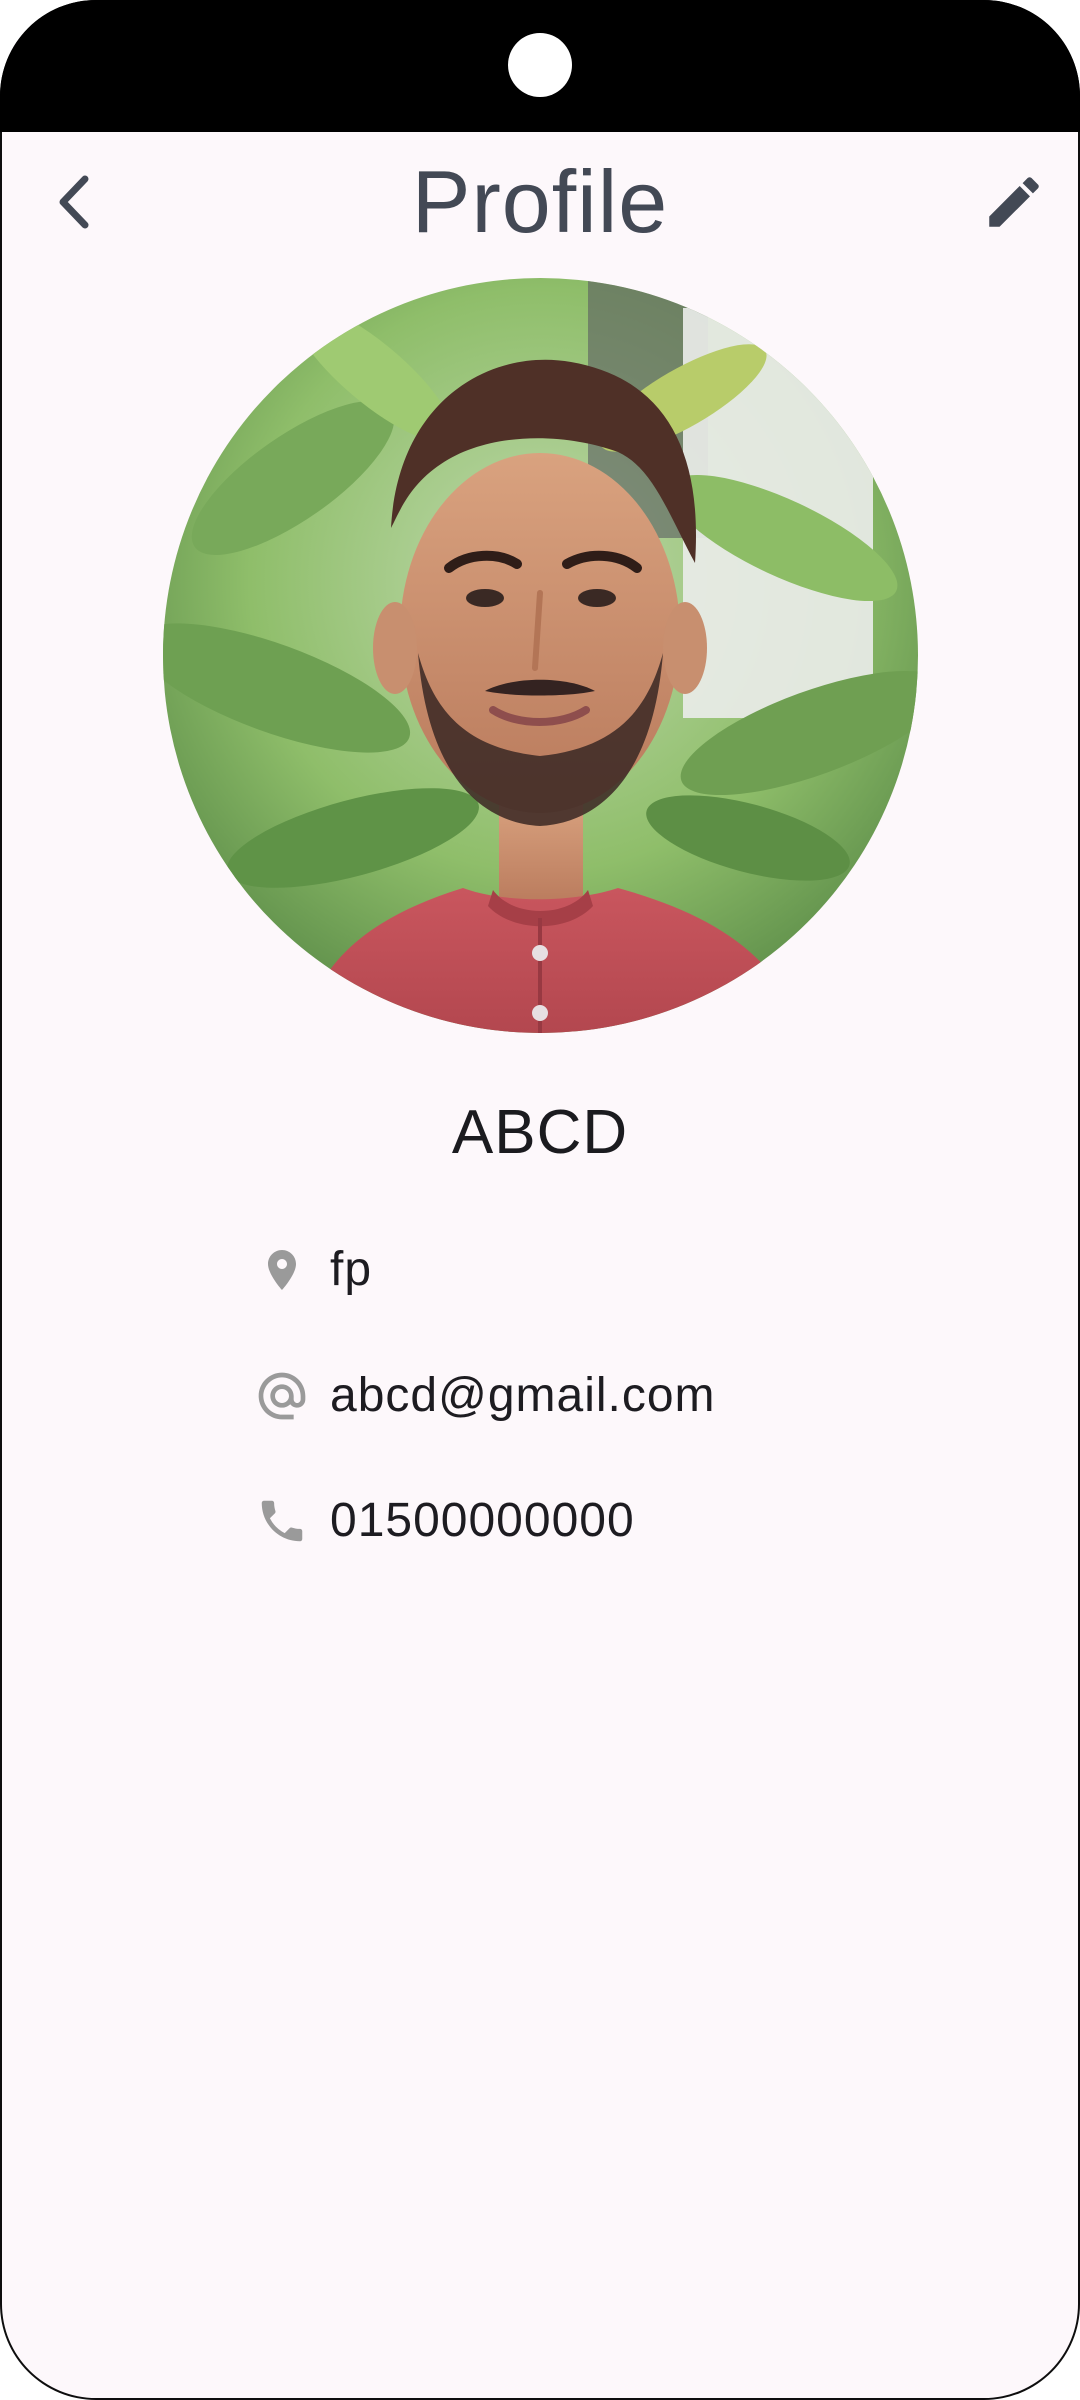  Describe the element at coordinates (540, 1132) in the screenshot. I see `profile-name: ABCD` at that location.